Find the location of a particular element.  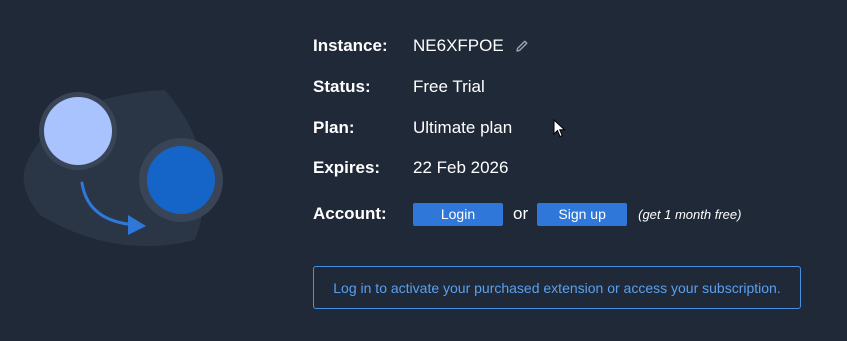

plan-value: Ultimate plan is located at coordinates (463, 127).